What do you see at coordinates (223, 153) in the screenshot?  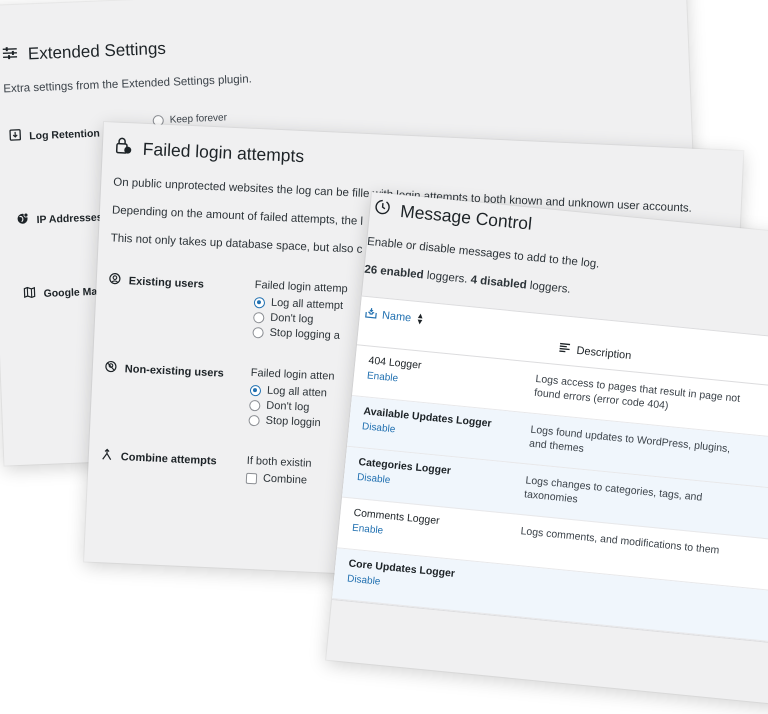 I see `failed-login-title: Failed login attempts` at bounding box center [223, 153].